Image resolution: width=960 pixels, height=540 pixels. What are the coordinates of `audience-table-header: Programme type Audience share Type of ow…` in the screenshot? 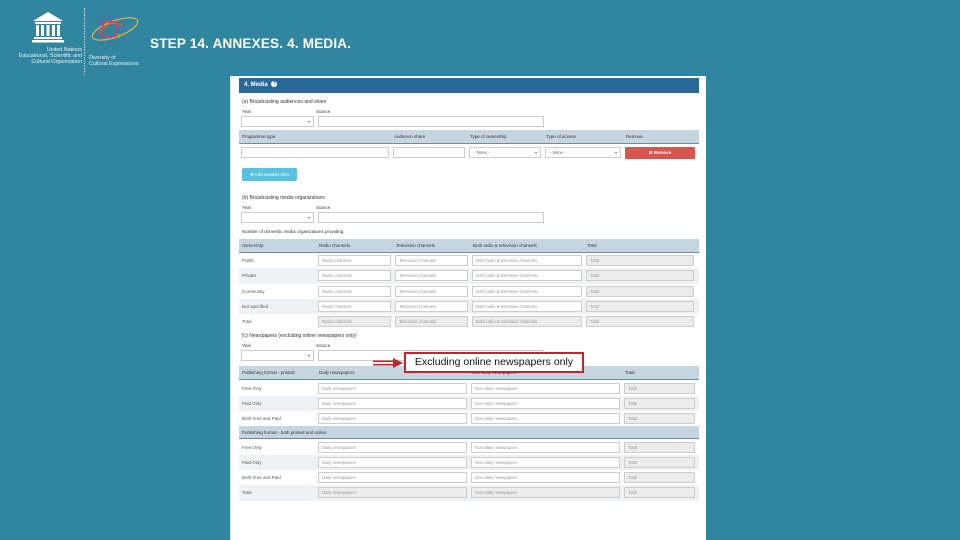 It's located at (469, 137).